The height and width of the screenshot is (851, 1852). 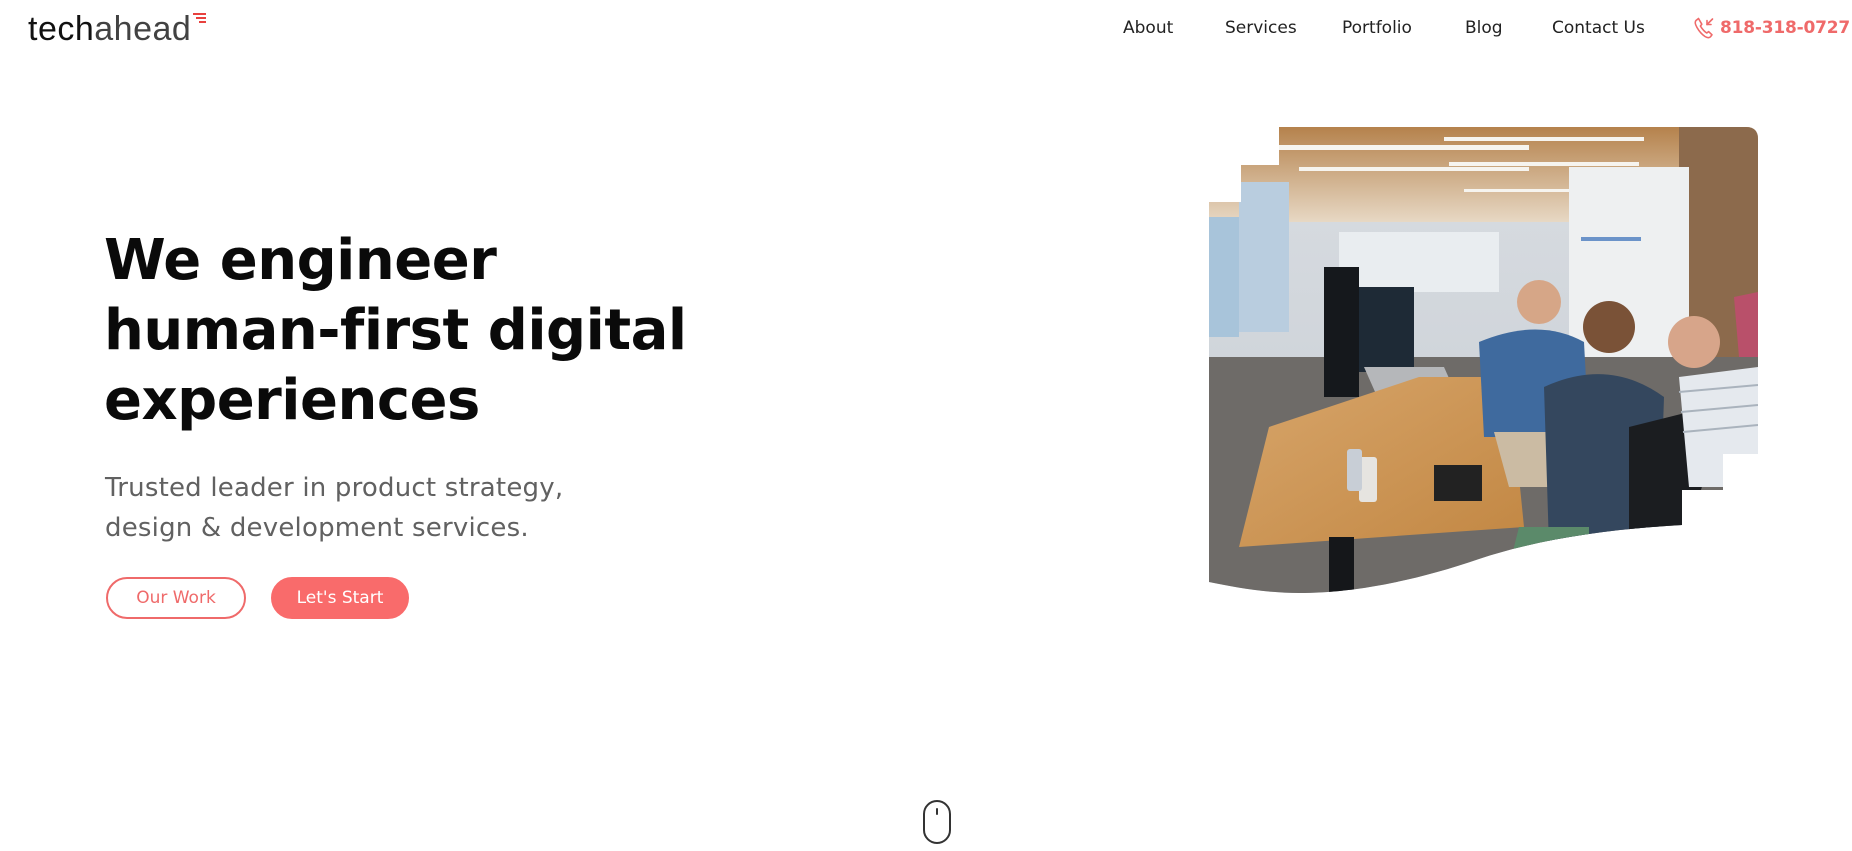 I want to click on logo: tech ahead, so click(x=117, y=27).